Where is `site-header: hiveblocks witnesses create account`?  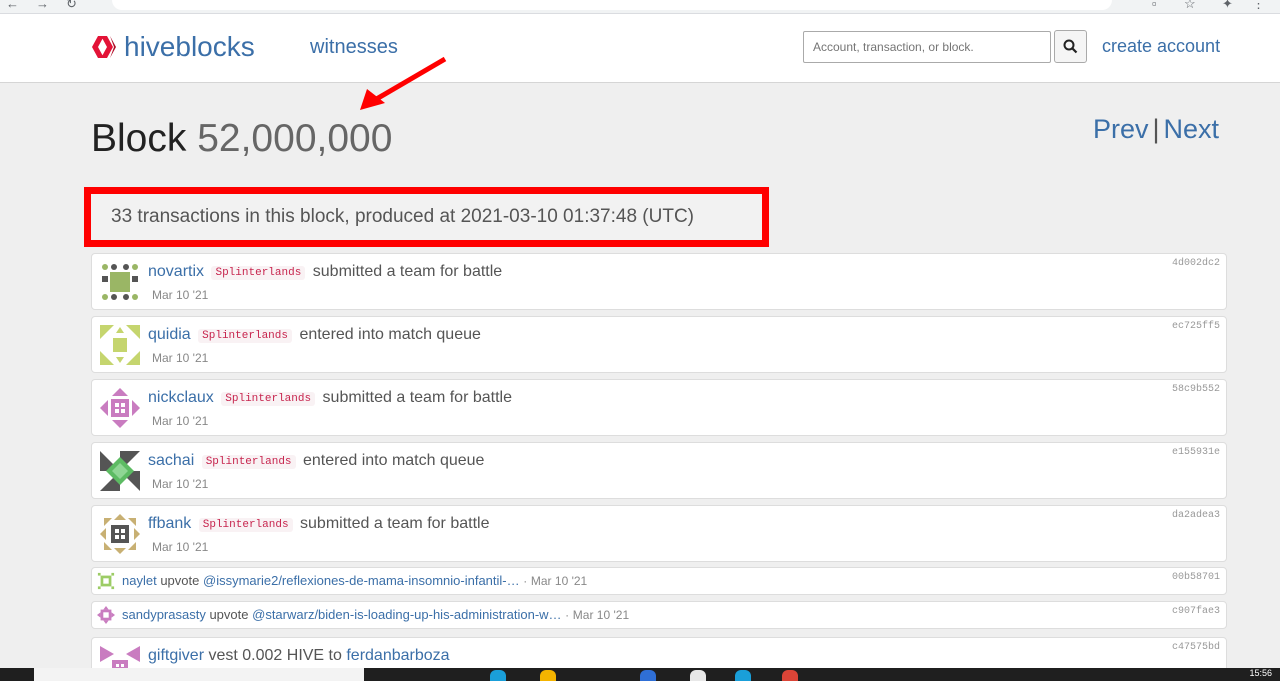 site-header: hiveblocks witnesses create account is located at coordinates (640, 48).